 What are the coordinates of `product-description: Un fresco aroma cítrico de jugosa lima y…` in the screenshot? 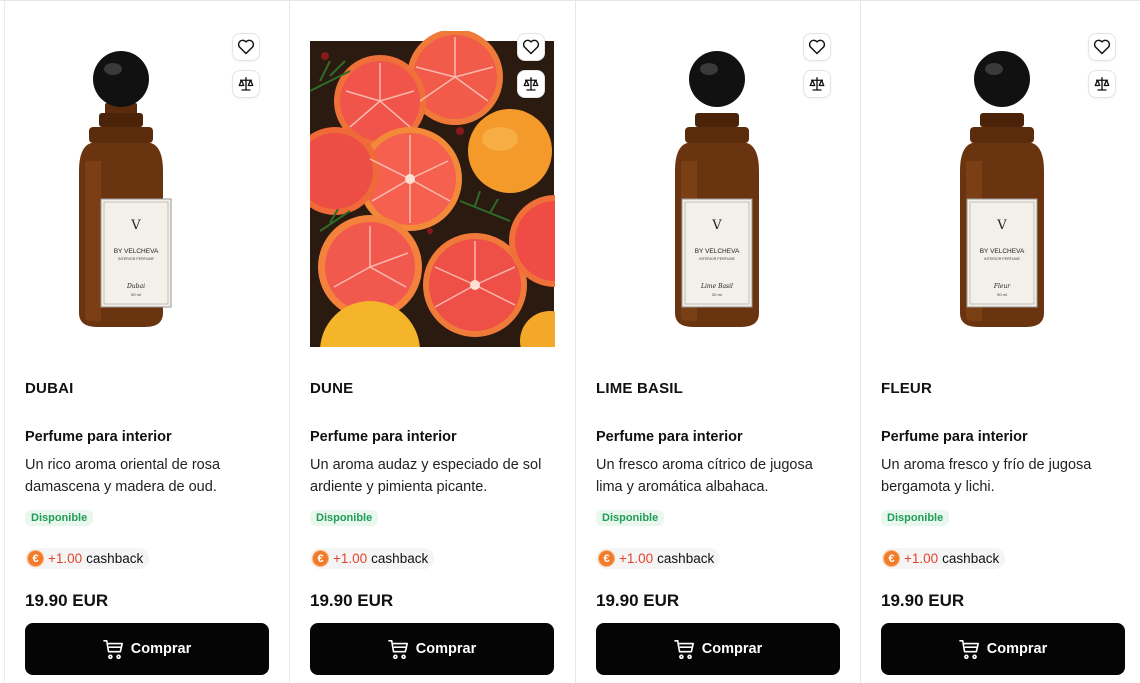 It's located at (704, 476).